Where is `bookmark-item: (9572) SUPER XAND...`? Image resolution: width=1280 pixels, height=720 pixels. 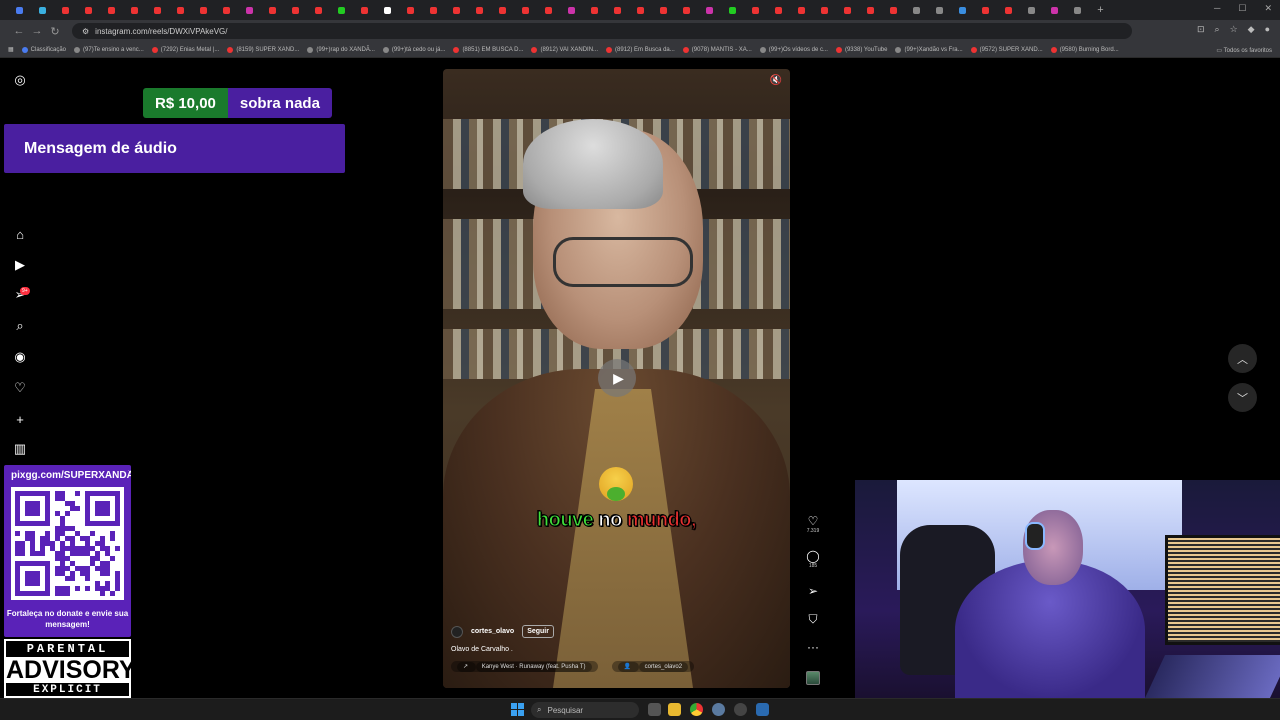 bookmark-item: (9572) SUPER XAND... is located at coordinates (1006, 49).